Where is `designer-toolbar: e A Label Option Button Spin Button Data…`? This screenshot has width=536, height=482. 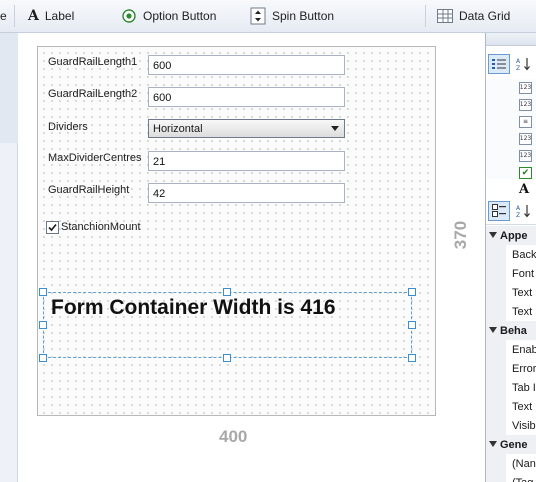 designer-toolbar: e A Label Option Button Spin Button Data… is located at coordinates (268, 16).